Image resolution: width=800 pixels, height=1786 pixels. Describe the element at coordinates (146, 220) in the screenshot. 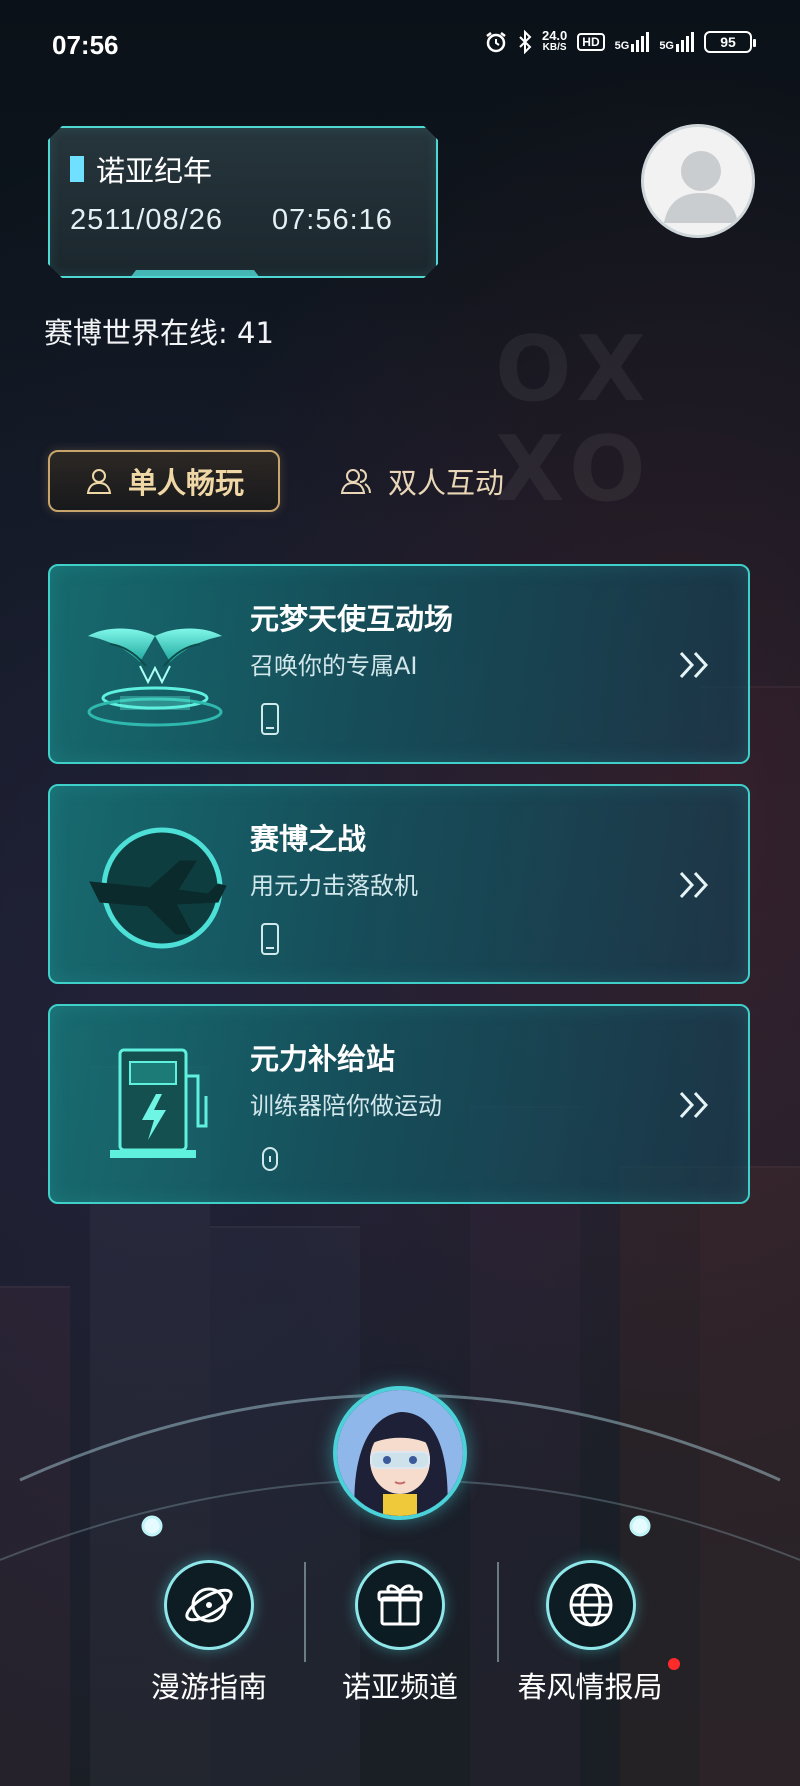

I see `calendar-date: 2511/08/26` at that location.